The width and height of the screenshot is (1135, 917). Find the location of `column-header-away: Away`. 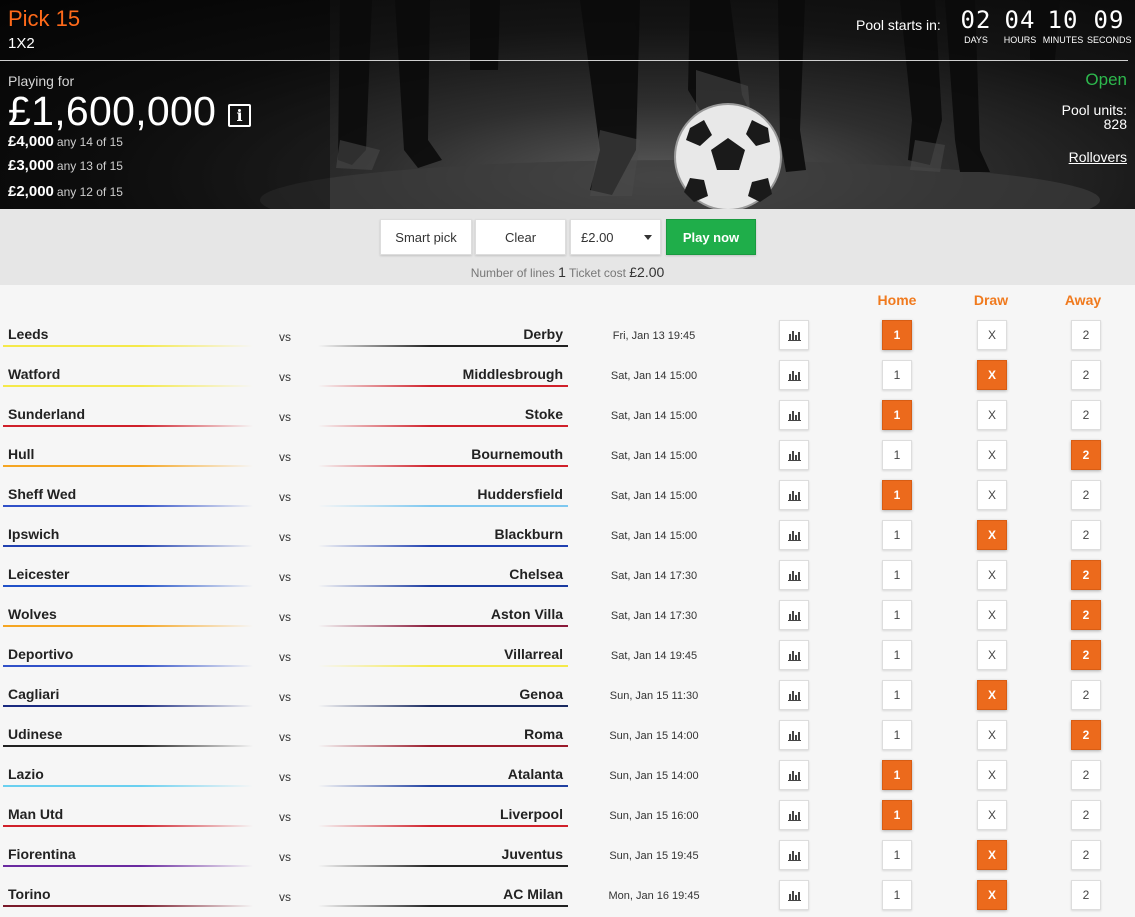

column-header-away: Away is located at coordinates (1083, 300).